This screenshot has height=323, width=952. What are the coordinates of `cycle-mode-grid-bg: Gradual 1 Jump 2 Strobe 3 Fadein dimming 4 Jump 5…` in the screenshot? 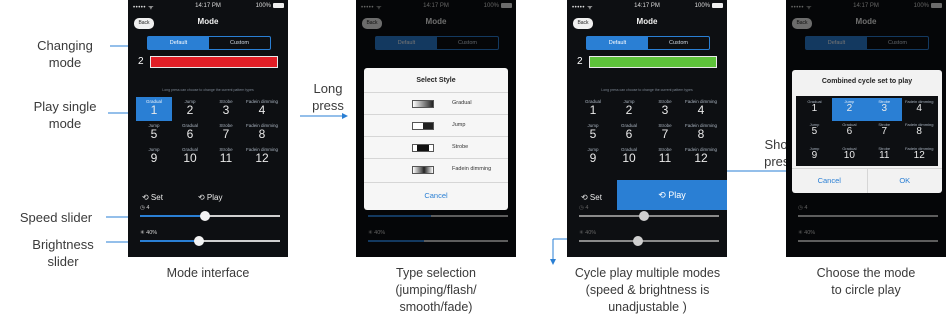 It's located at (867, 131).